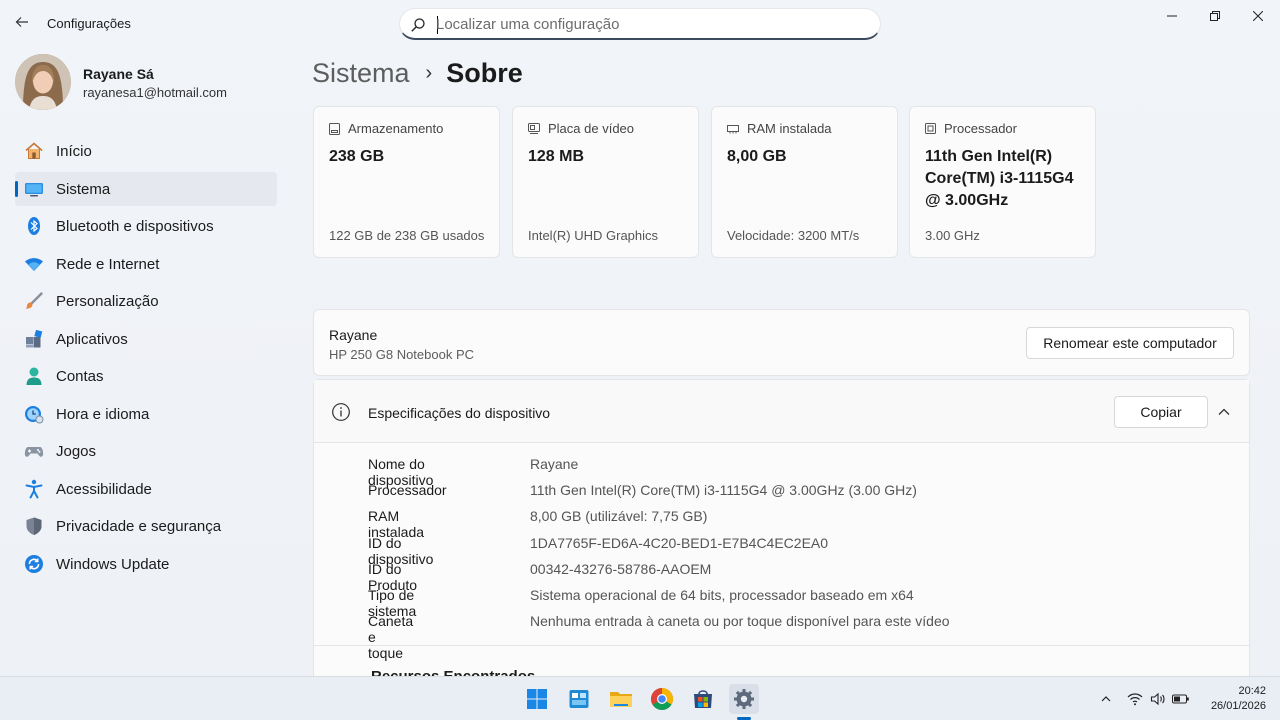 This screenshot has height=720, width=1280. I want to click on divider, so click(781, 645).